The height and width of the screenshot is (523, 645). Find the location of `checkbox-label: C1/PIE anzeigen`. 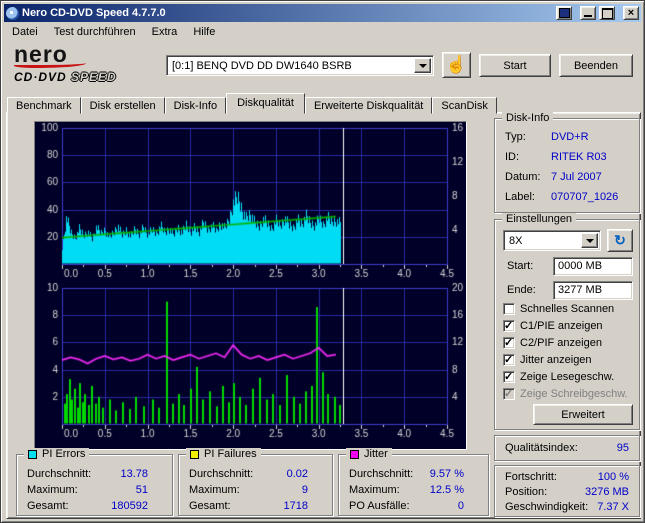

checkbox-label: C1/PIE anzeigen is located at coordinates (561, 326).